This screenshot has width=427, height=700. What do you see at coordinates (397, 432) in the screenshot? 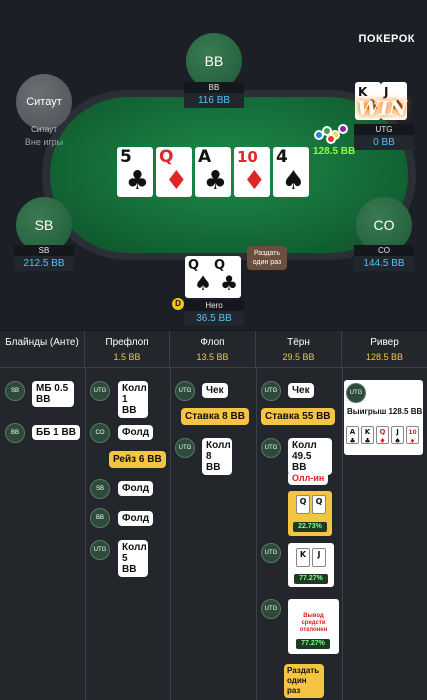
I see `card-rank: J` at bounding box center [397, 432].